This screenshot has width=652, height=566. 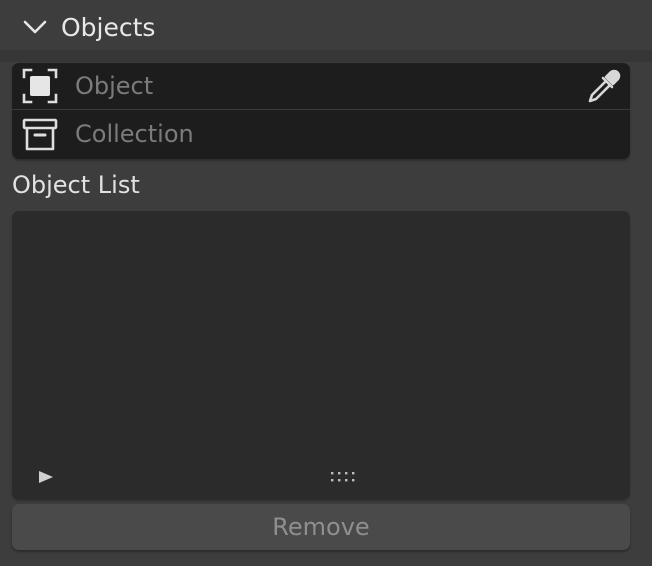 I want to click on play-triangle-icon, so click(x=46, y=477).